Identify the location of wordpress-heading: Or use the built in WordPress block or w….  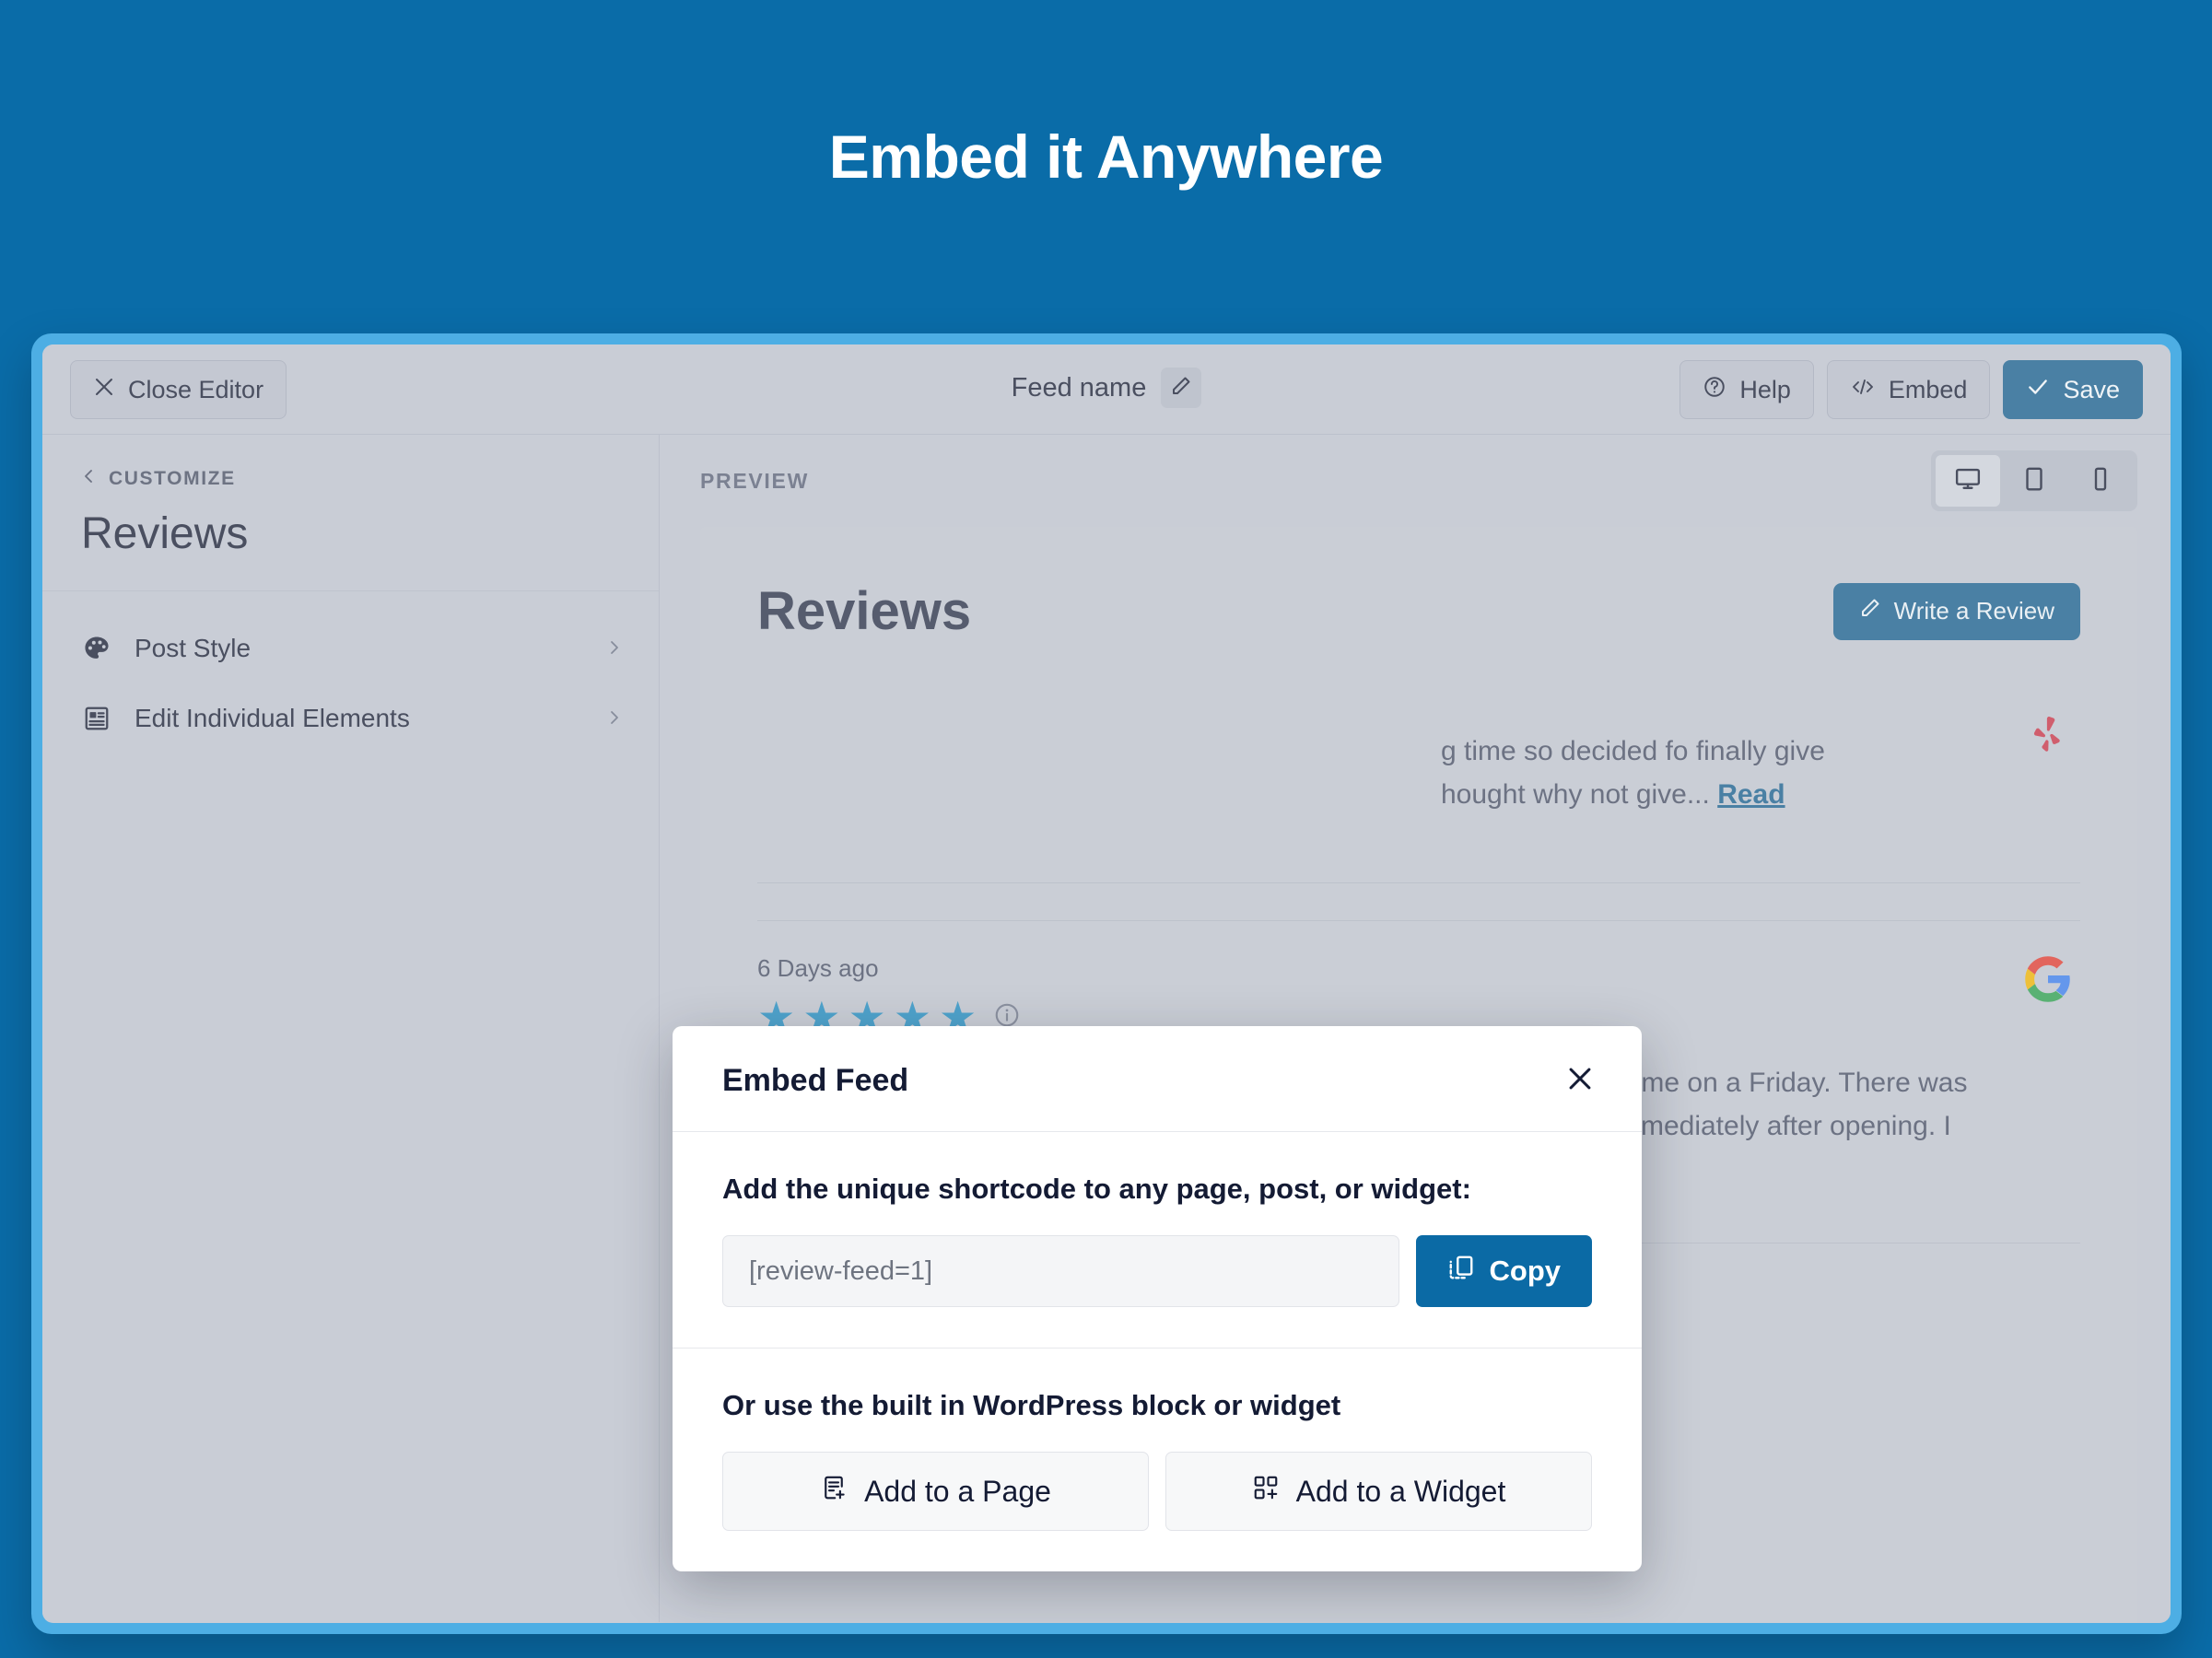
(1031, 1405).